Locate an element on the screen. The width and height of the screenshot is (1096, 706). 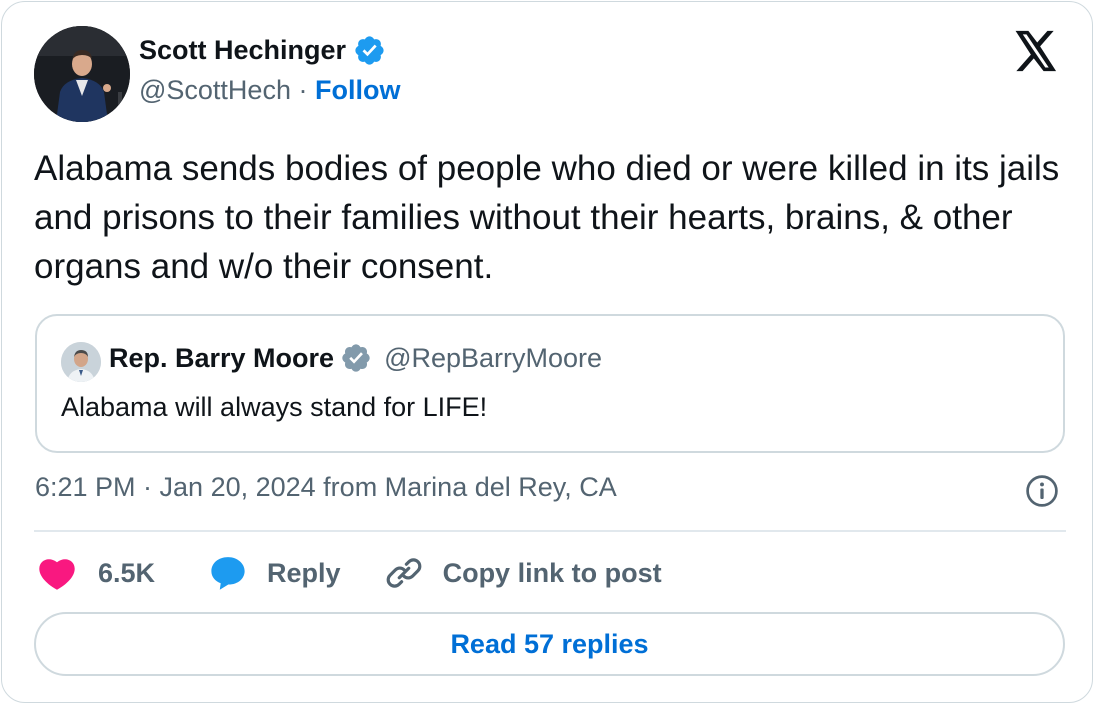
speech-bubble-icon is located at coordinates (228, 573).